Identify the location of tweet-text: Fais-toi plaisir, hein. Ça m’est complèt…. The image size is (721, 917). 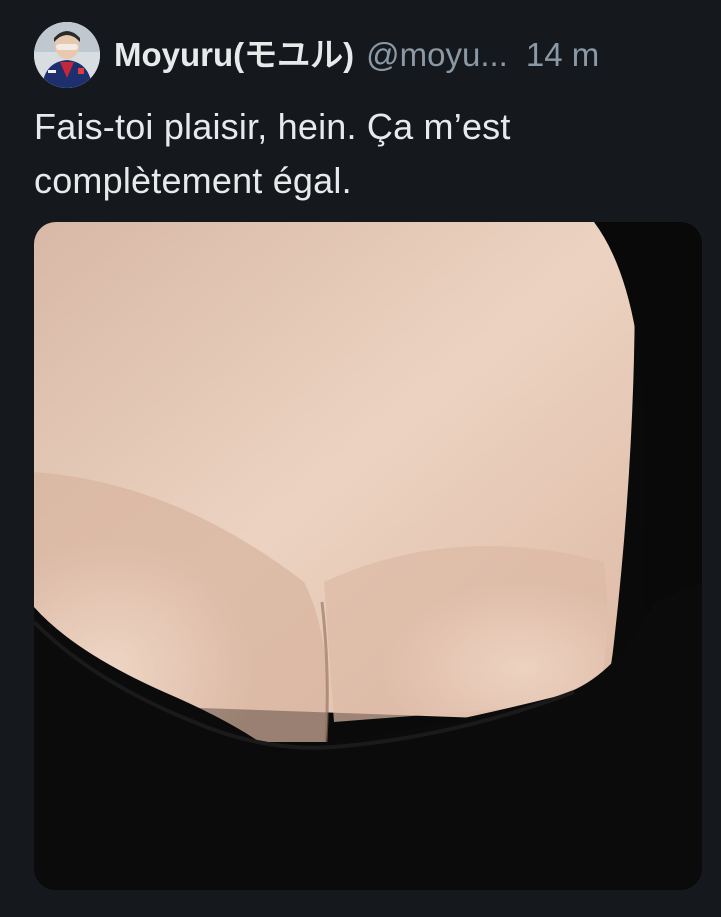
(272, 153).